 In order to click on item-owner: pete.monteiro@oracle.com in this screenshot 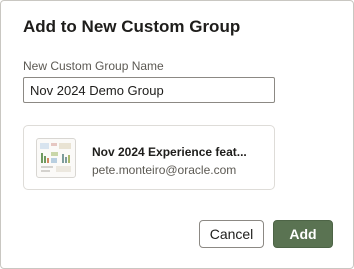, I will do `click(164, 170)`.